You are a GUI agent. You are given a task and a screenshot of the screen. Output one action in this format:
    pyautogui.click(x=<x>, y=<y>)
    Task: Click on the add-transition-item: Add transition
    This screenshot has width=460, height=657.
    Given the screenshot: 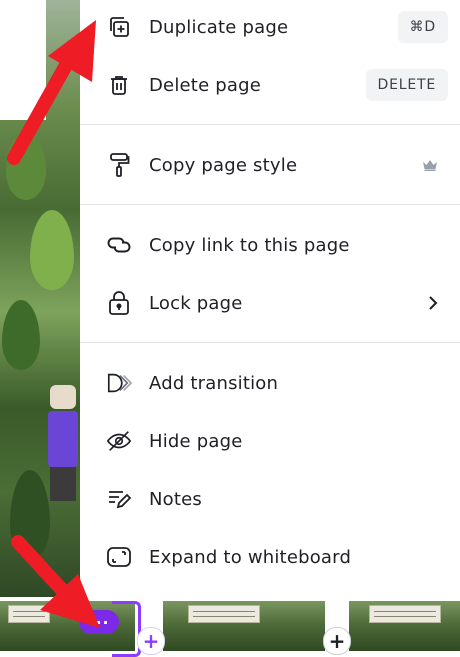 What is the action you would take?
    pyautogui.click(x=270, y=383)
    